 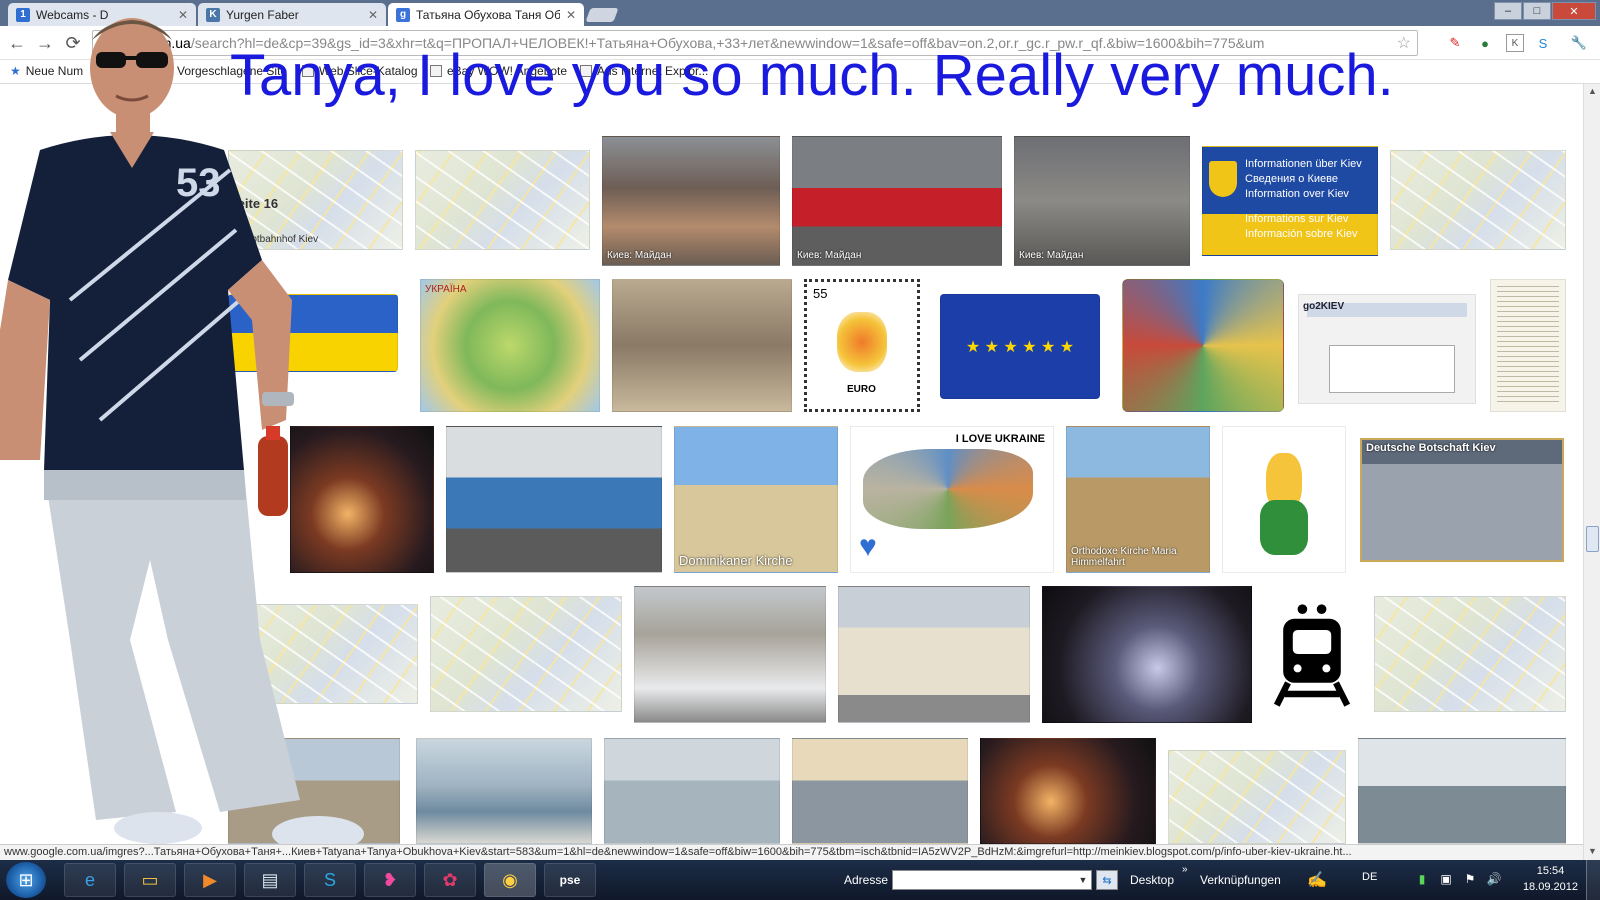 I want to click on result-thumb-concert, so click(x=1147, y=654).